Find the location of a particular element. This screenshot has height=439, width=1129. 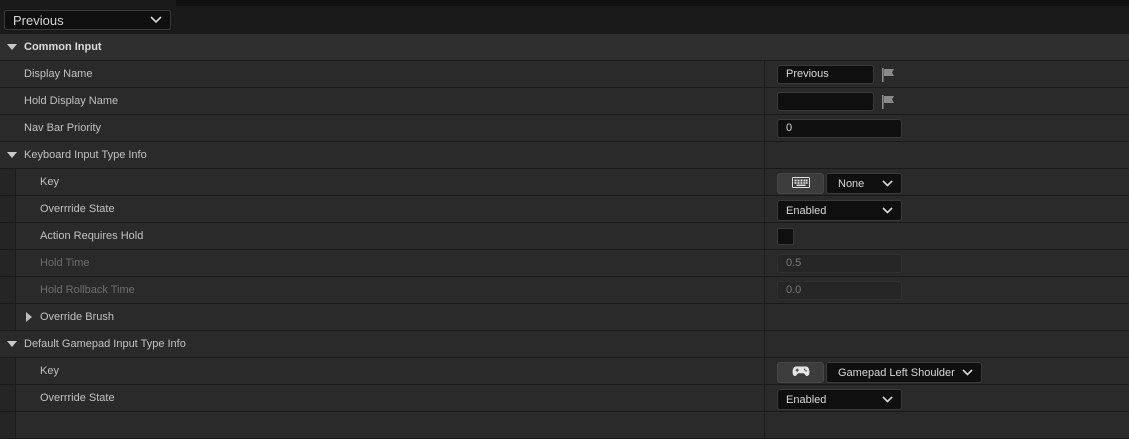

struct-default-gamepad-input-type-info: Default Gamepad Input Type Info is located at coordinates (564, 344).